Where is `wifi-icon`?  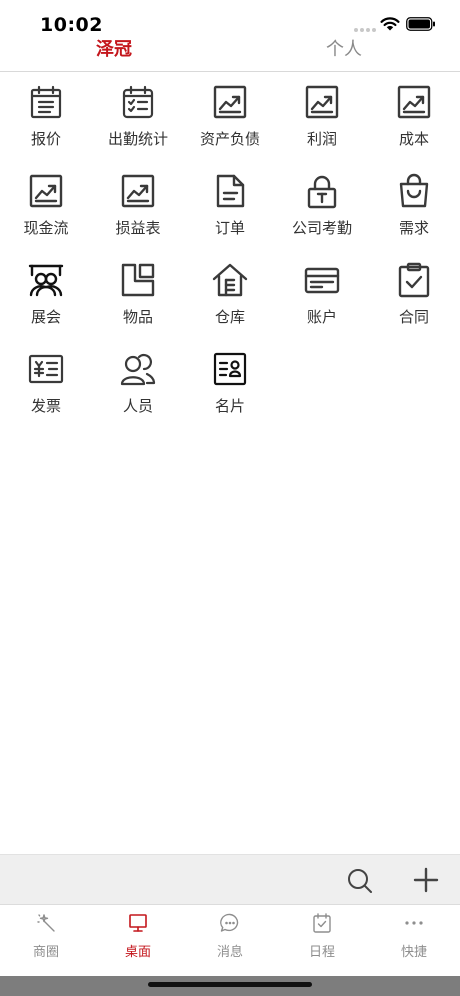 wifi-icon is located at coordinates (390, 24).